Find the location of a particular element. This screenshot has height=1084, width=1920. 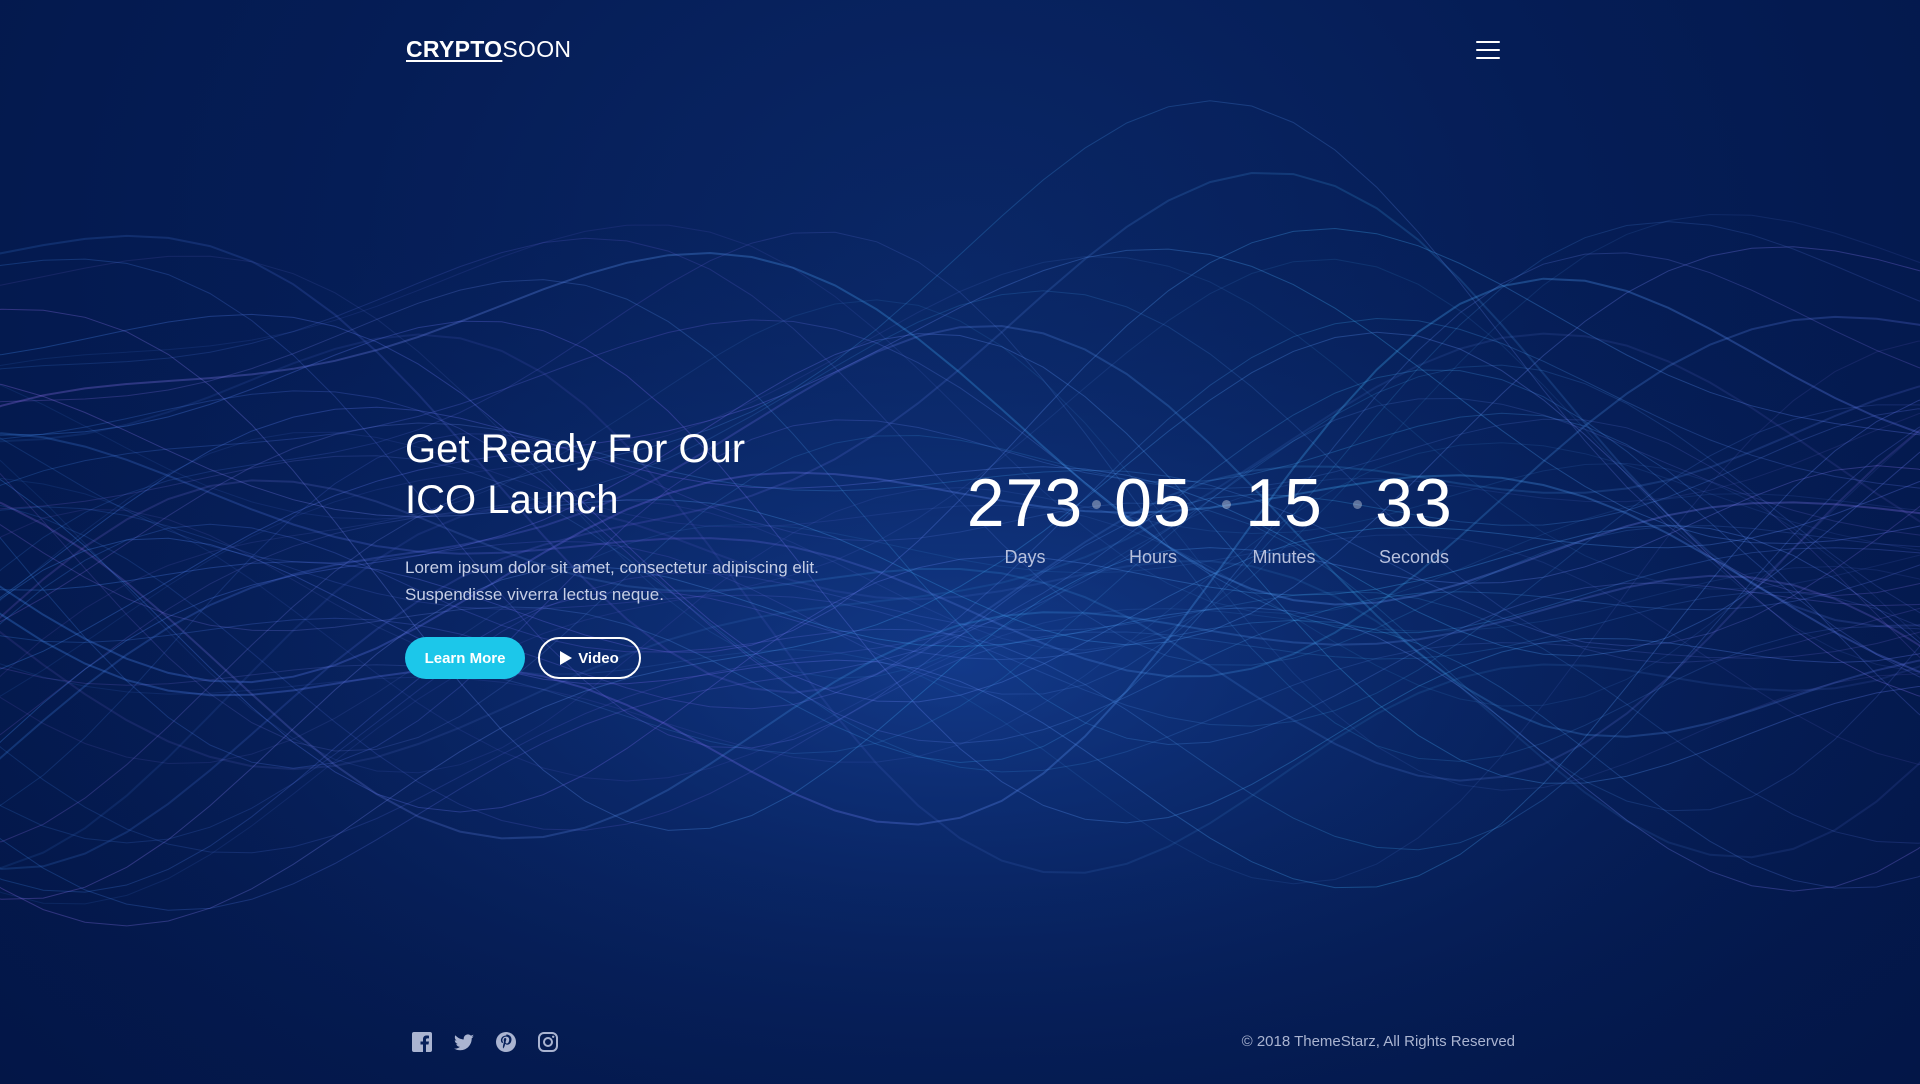

countdown-timer: 273 Days 05 Hours 15 Minutes 33 Seconds is located at coordinates (1210, 523).